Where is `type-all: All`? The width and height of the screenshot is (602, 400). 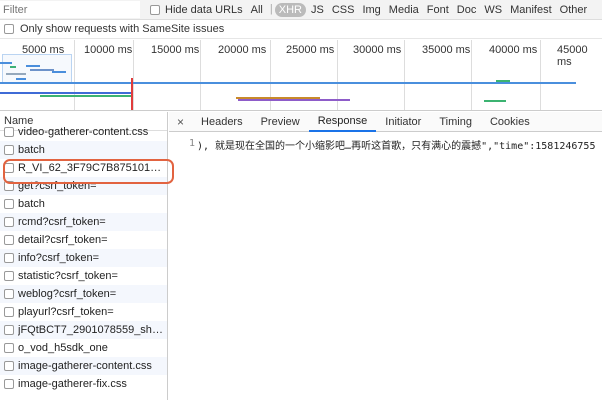
type-all: All is located at coordinates (257, 10).